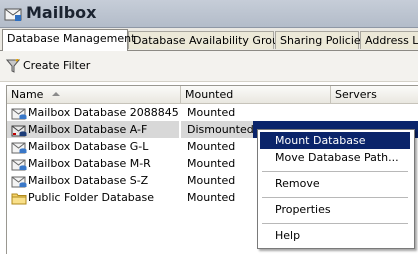 This screenshot has width=418, height=254. What do you see at coordinates (335, 209) in the screenshot?
I see `menu-item-properties: Properties` at bounding box center [335, 209].